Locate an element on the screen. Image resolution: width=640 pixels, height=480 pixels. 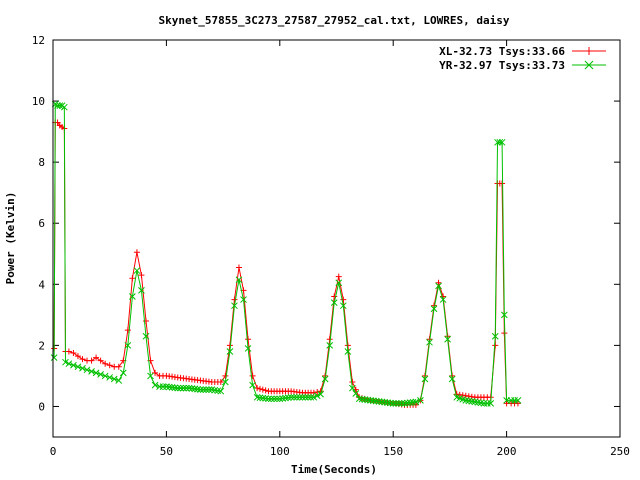
y-axis-label: Power (Kelvin) is located at coordinates (10, 238).